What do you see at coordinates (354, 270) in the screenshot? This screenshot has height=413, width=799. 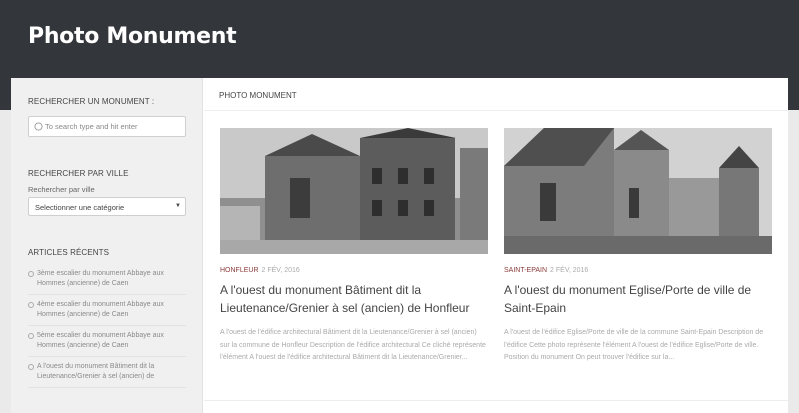 I see `post-meta: HONFLEUR 2 FÉV, 2016` at bounding box center [354, 270].